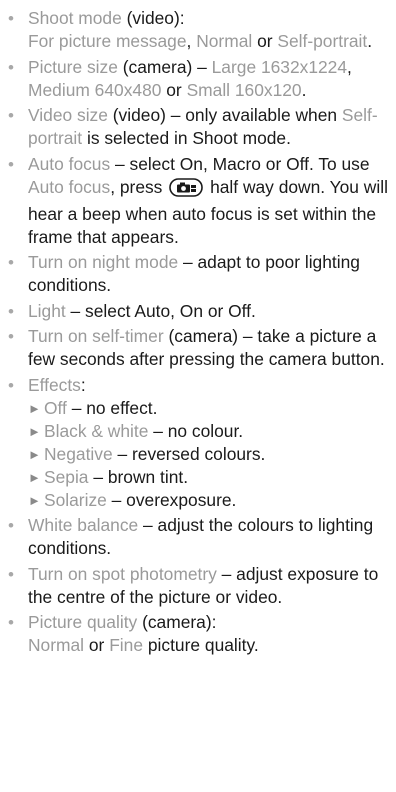 The image size is (396, 792). What do you see at coordinates (186, 138) in the screenshot?
I see `text: is selected in Shoot mode.` at bounding box center [186, 138].